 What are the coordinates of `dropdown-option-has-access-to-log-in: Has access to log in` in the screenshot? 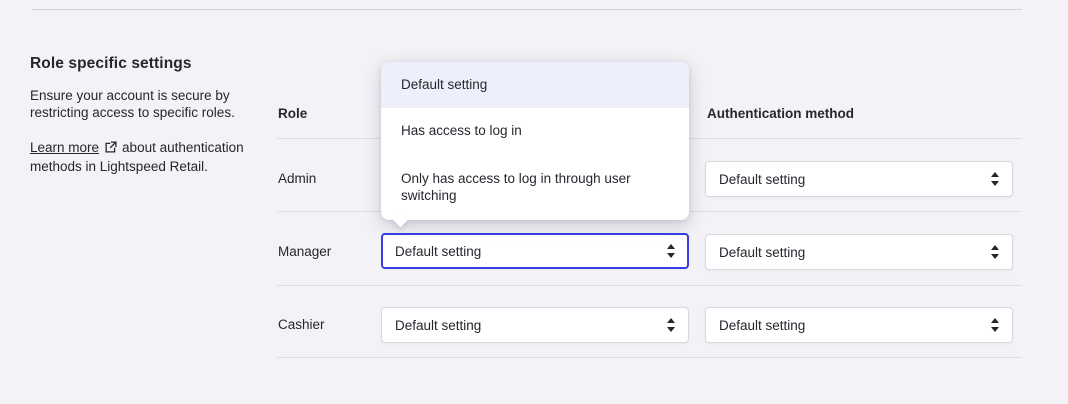 It's located at (535, 131).